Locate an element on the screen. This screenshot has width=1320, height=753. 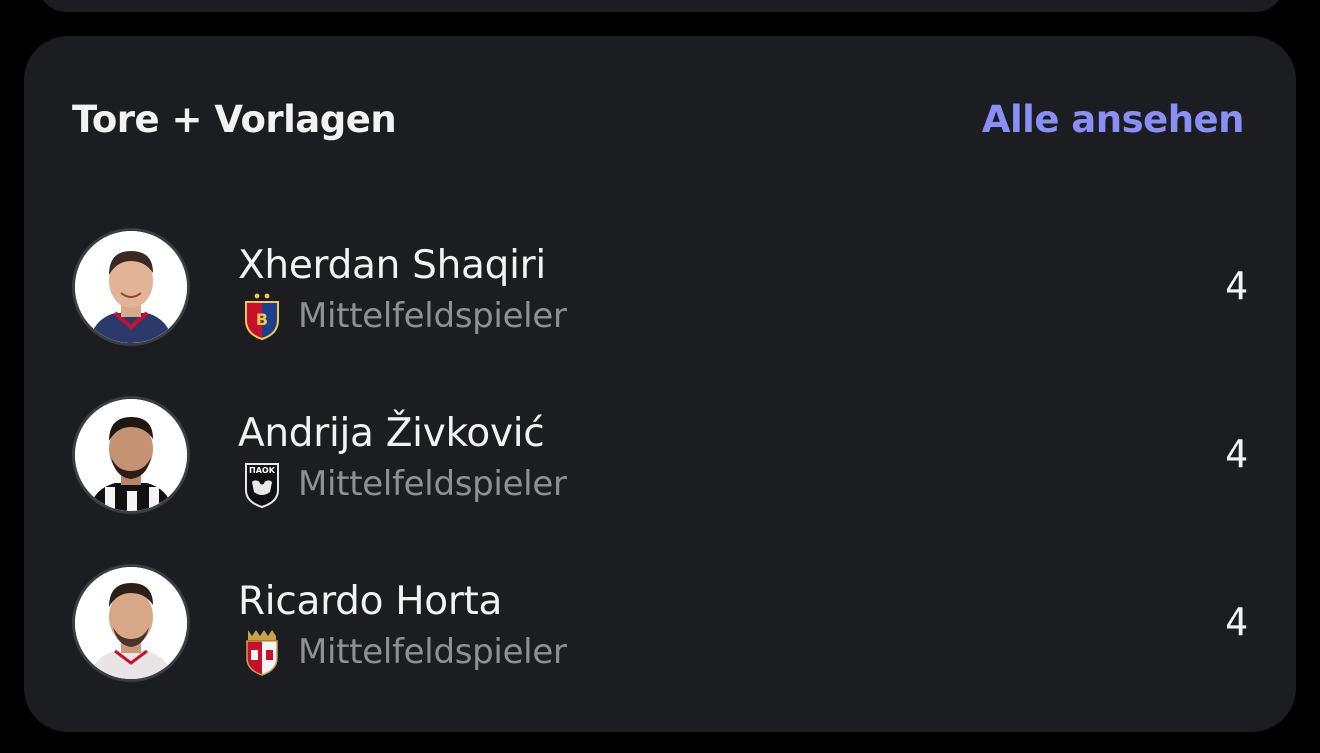
player-info: Andrija Živković ΠΑΟΚ Mittelfeldspieler is located at coordinates (402, 459).